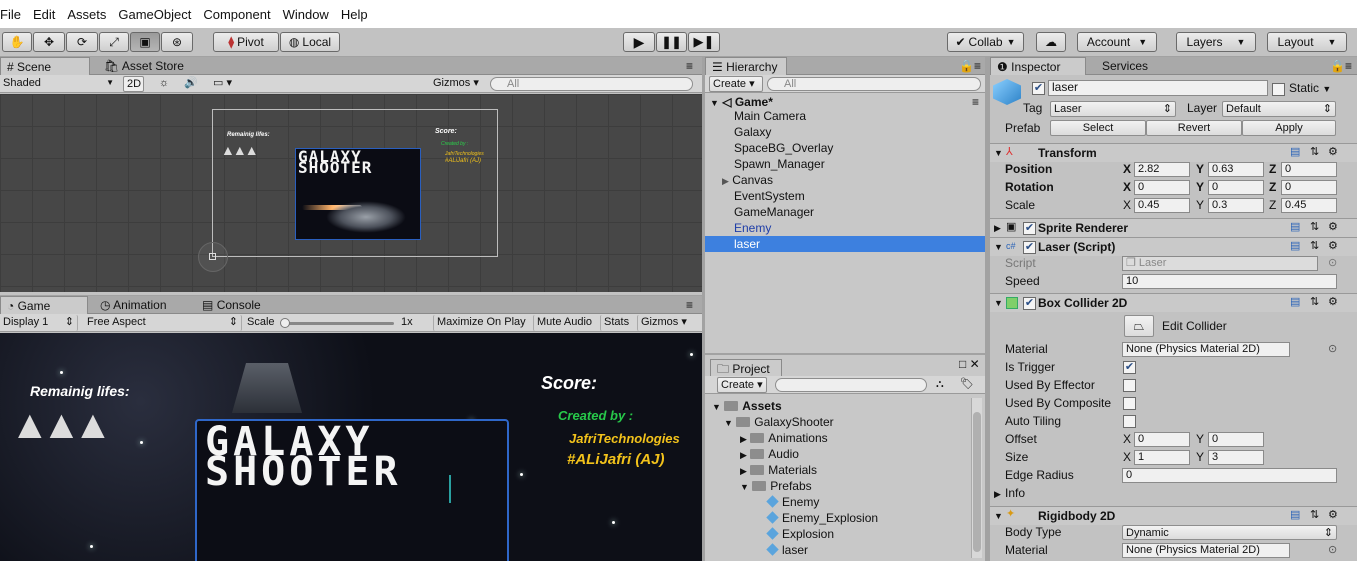 This screenshot has width=1357, height=561. What do you see at coordinates (114, 42) in the screenshot?
I see `scale-tool-icon: ⤢` at bounding box center [114, 42].